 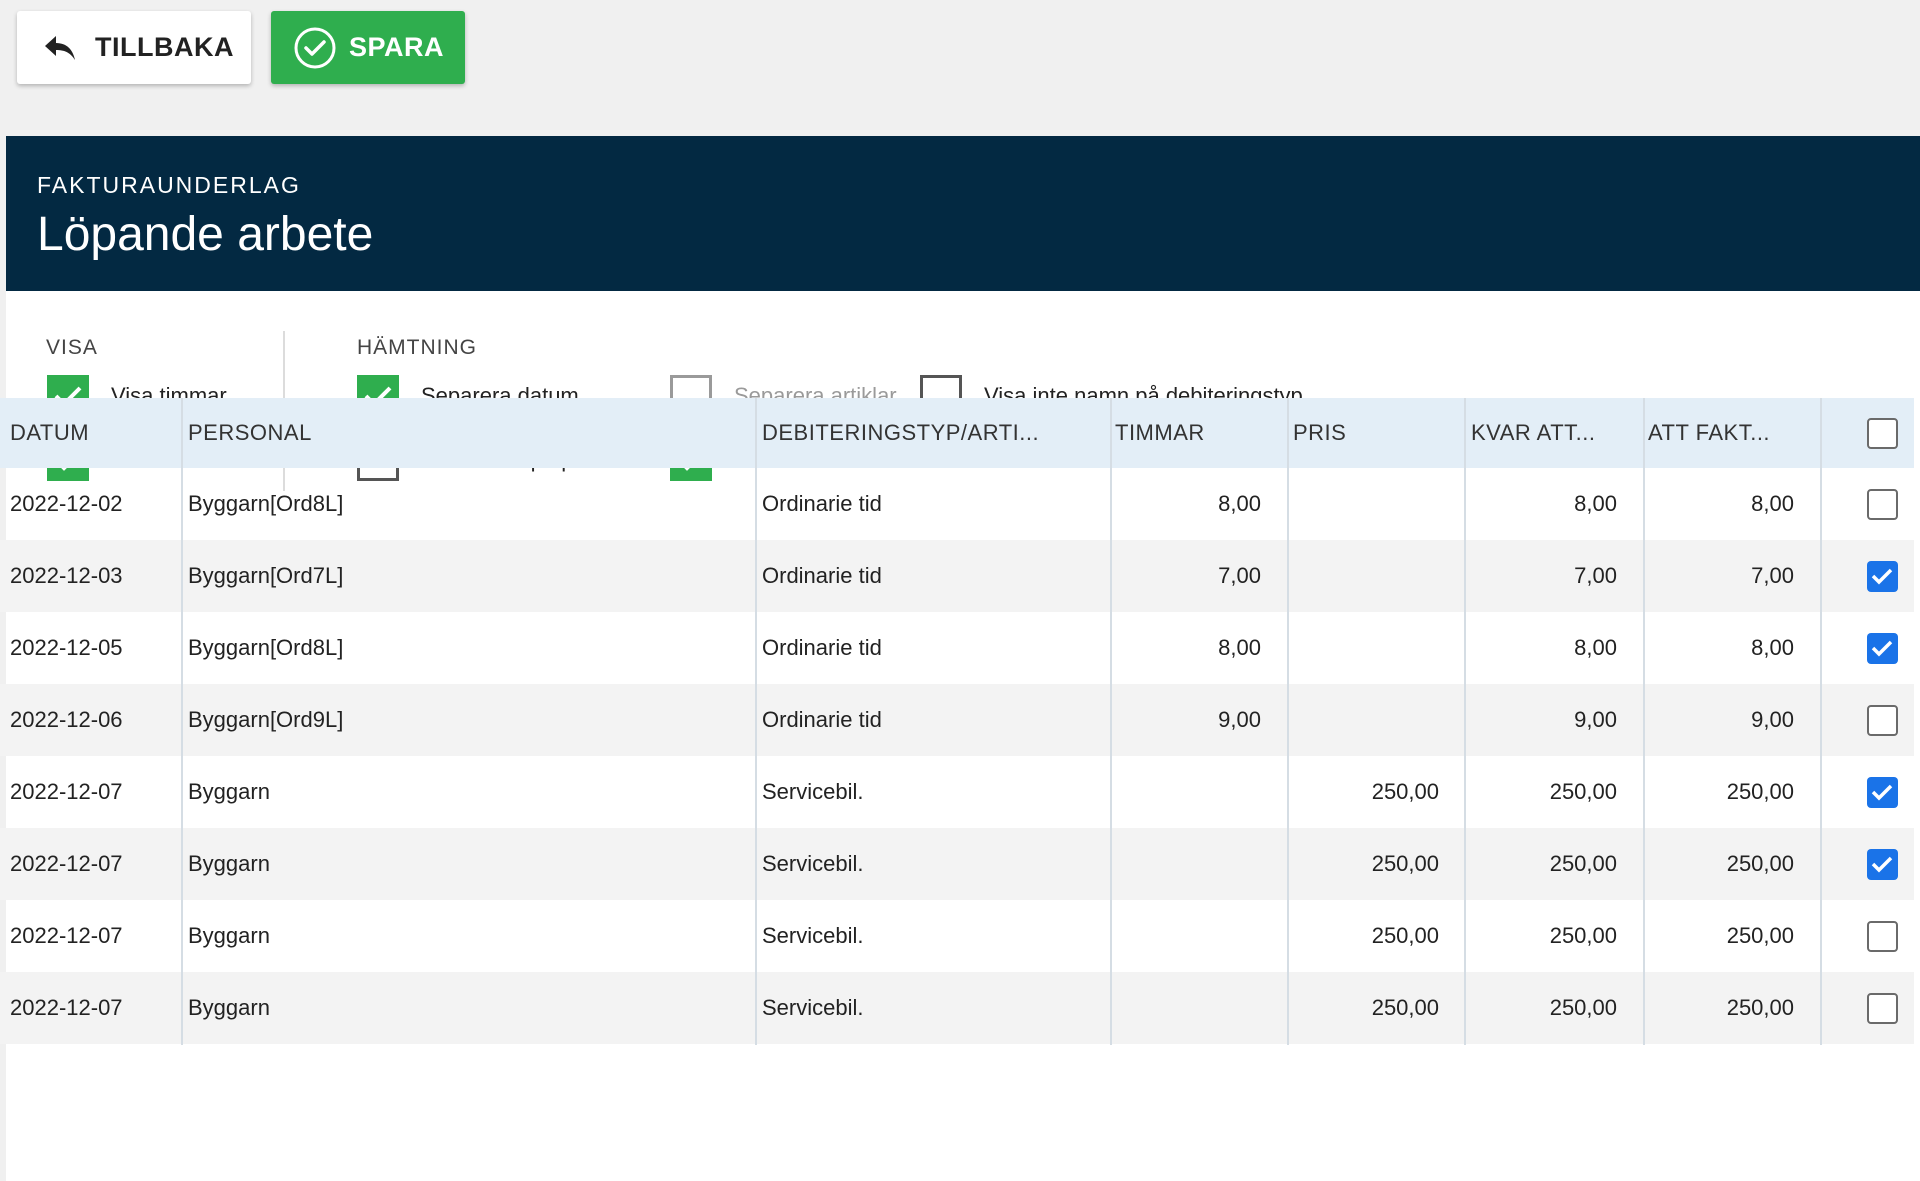 I want to click on cell-personal: Byggarn[Ord7L], so click(x=266, y=575).